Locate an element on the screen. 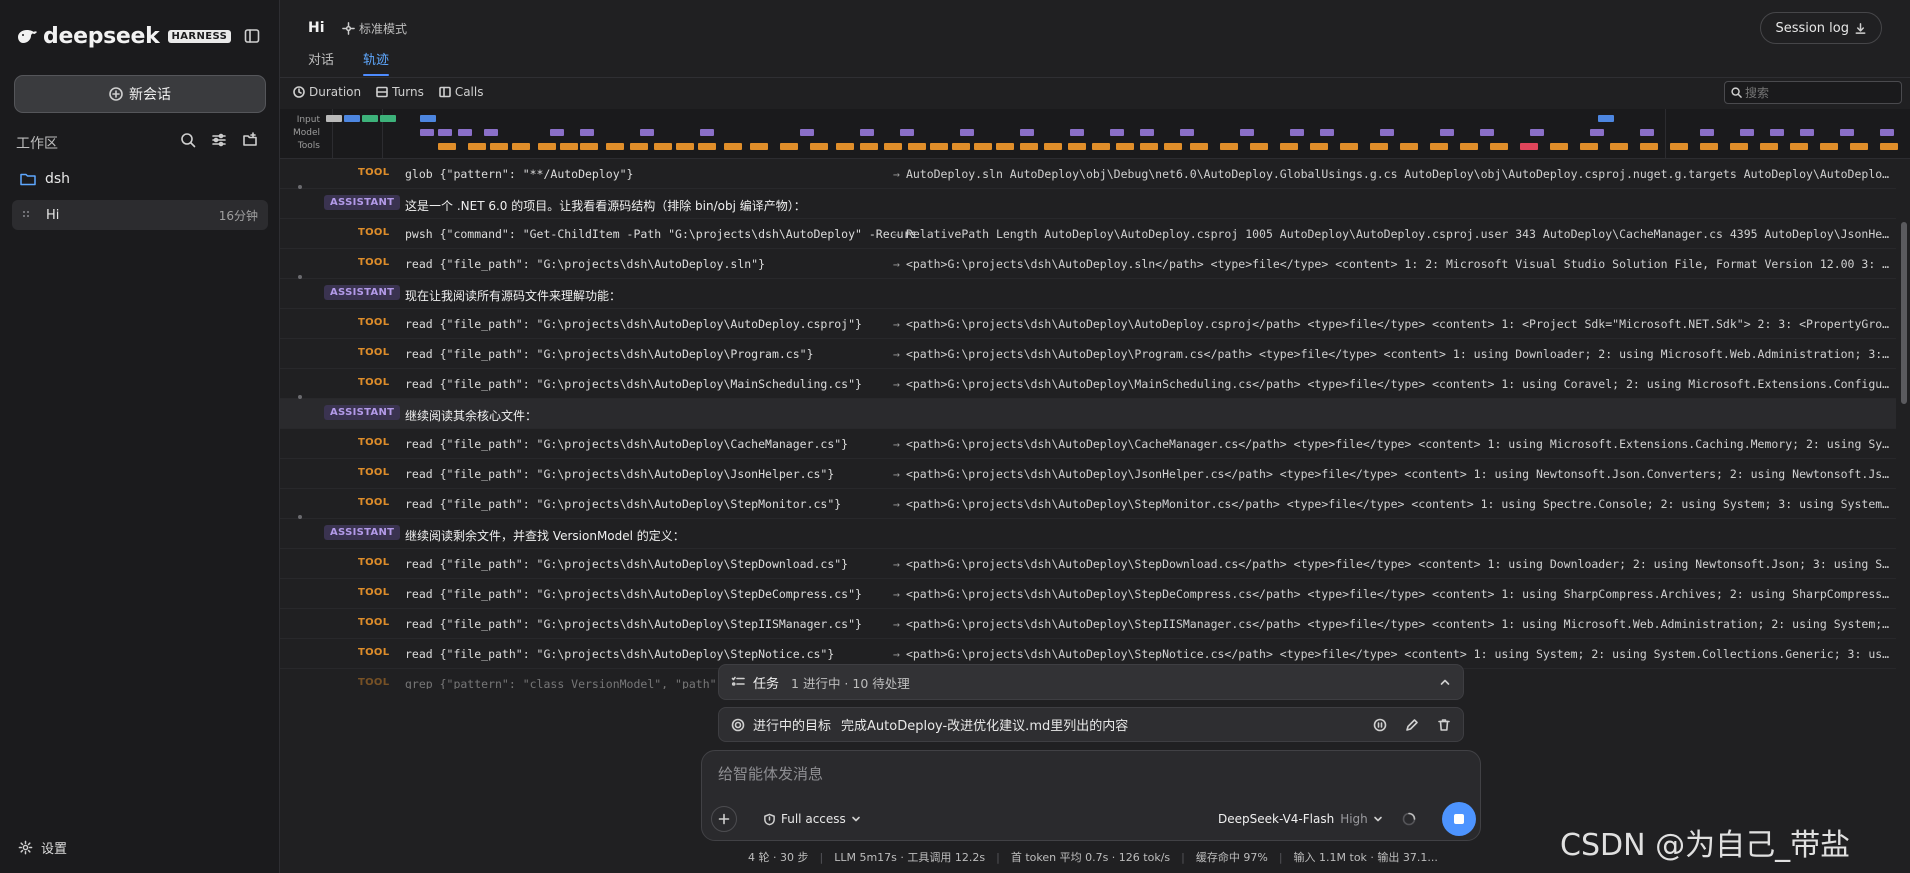 This screenshot has width=1910, height=873. chevron-up-icon is located at coordinates (1445, 682).